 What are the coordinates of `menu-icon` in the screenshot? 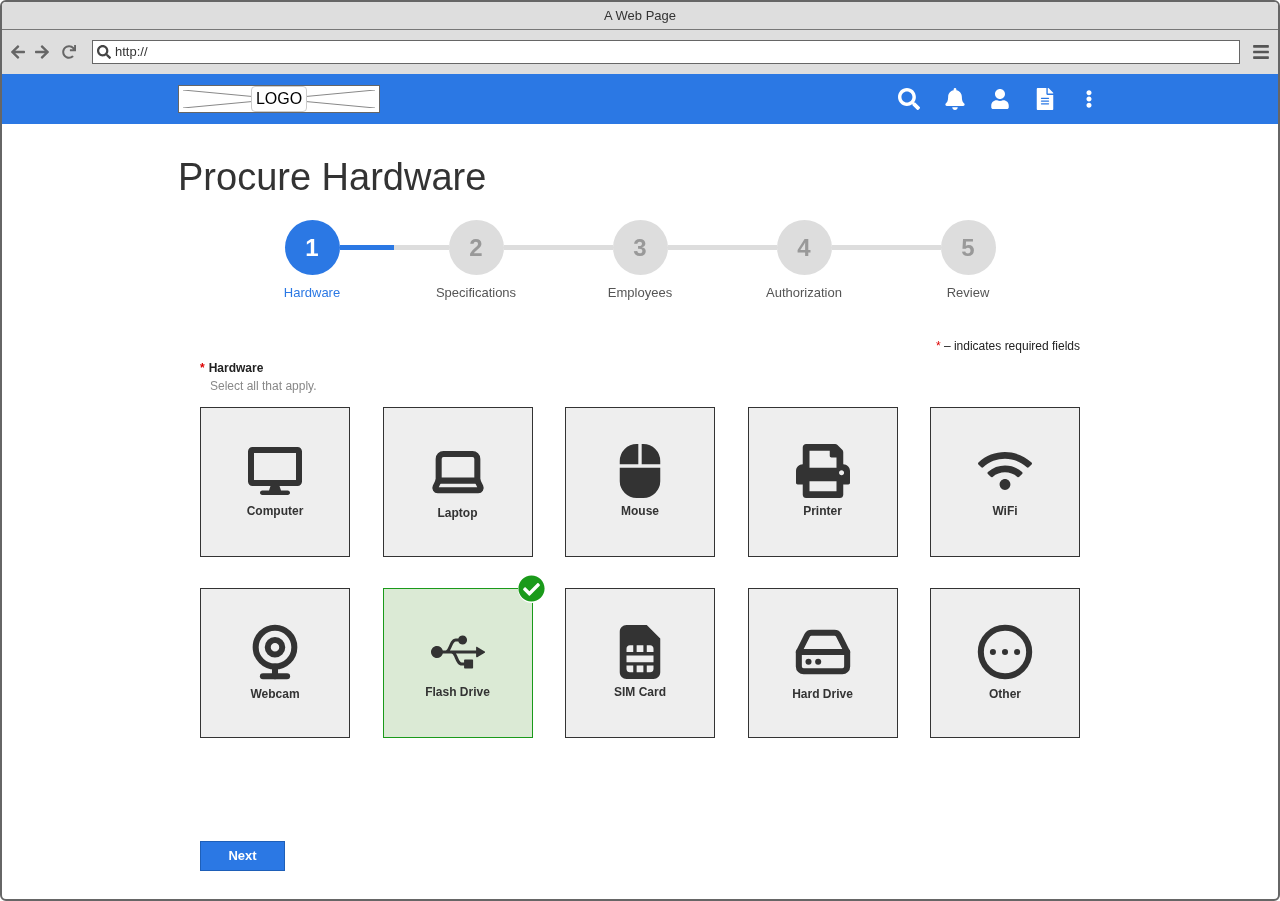 It's located at (1261, 52).